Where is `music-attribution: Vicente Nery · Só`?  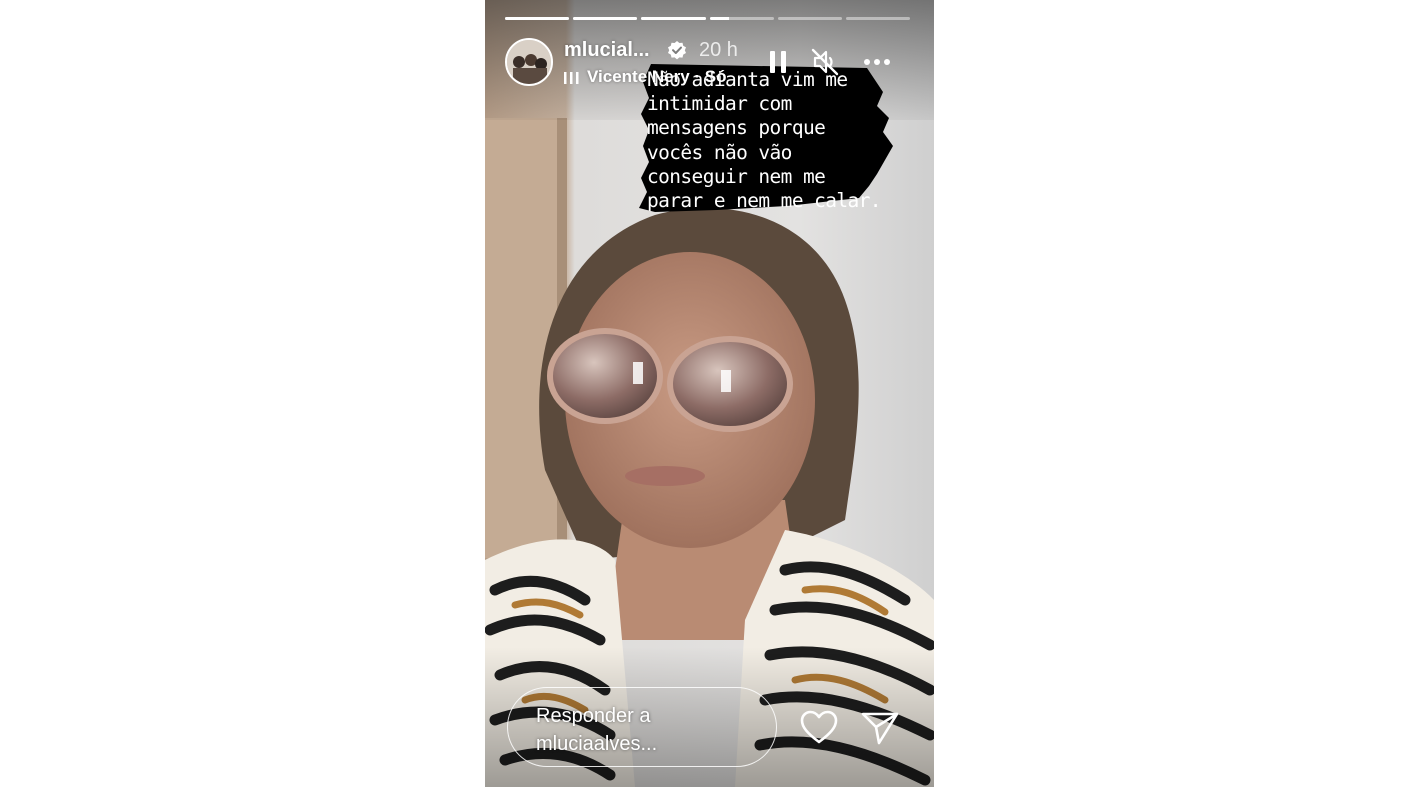 music-attribution: Vicente Nery · Só is located at coordinates (645, 77).